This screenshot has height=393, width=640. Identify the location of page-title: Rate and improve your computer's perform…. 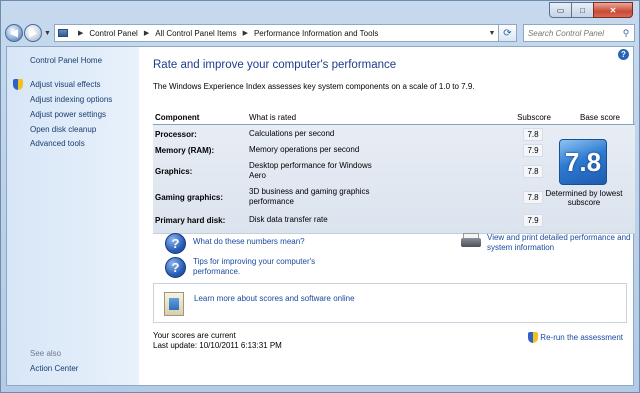
(275, 65).